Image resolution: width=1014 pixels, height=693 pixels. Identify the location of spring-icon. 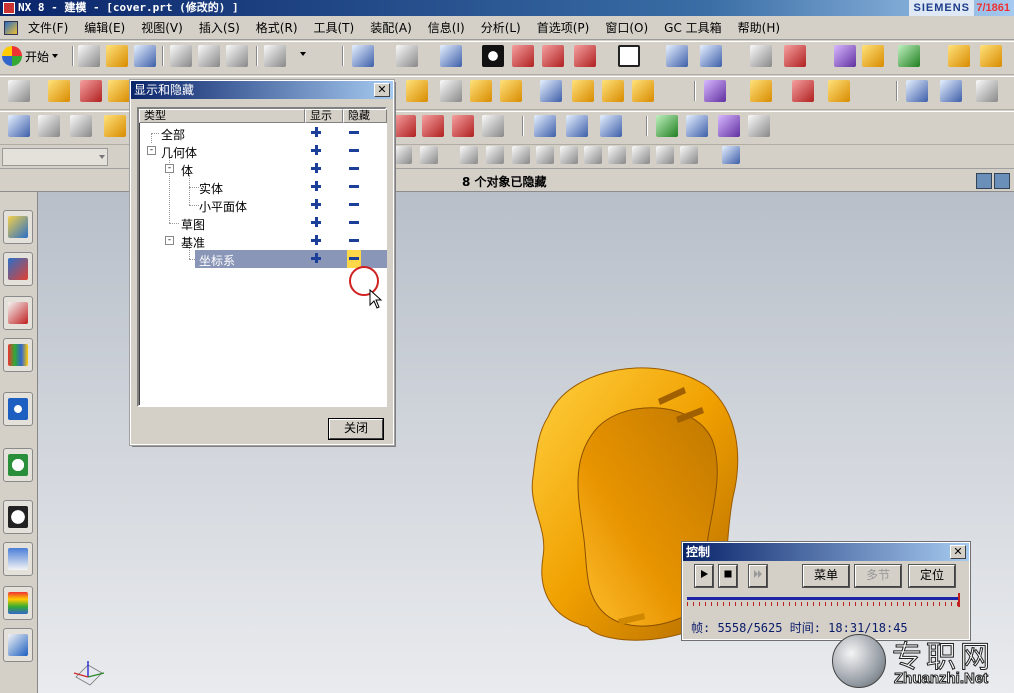
(577, 126).